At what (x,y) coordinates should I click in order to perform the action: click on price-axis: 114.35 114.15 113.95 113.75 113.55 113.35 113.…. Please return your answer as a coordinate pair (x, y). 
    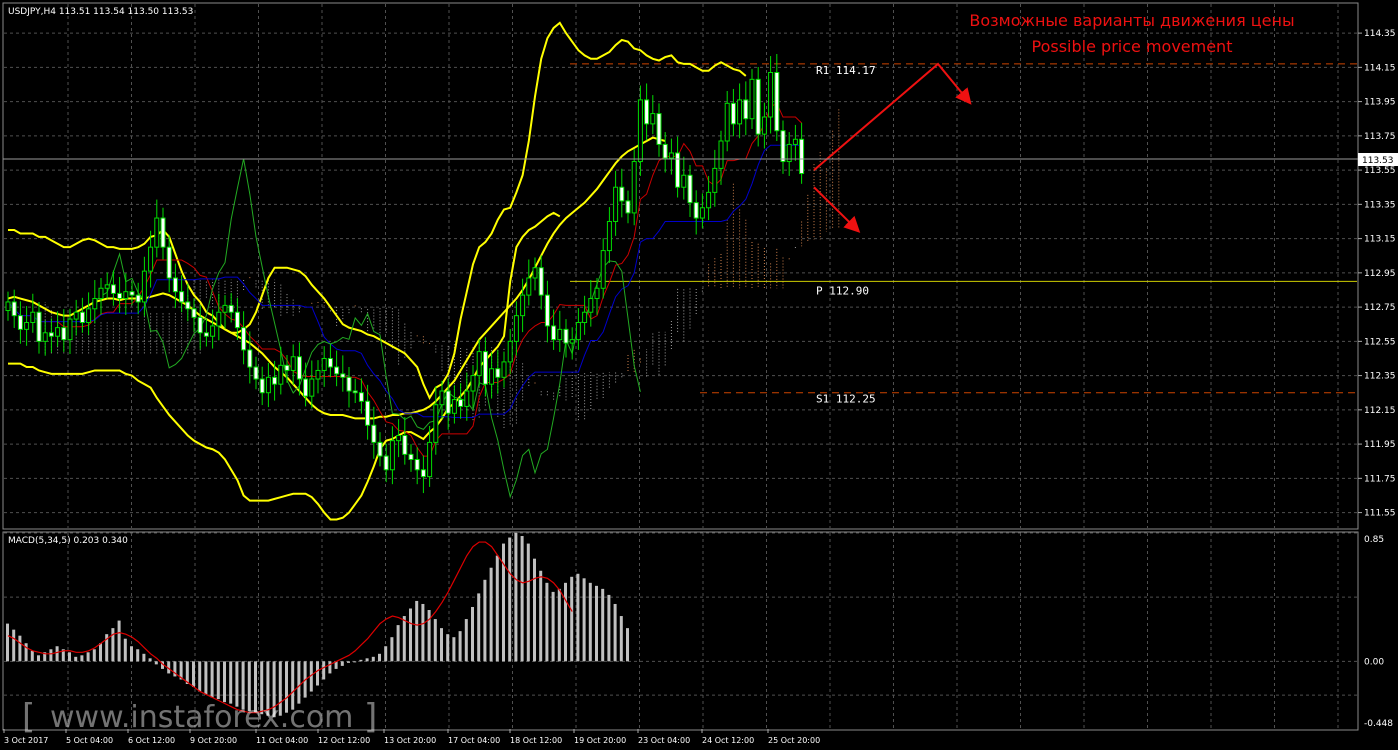
    Looking at the image, I should click on (1377, 274).